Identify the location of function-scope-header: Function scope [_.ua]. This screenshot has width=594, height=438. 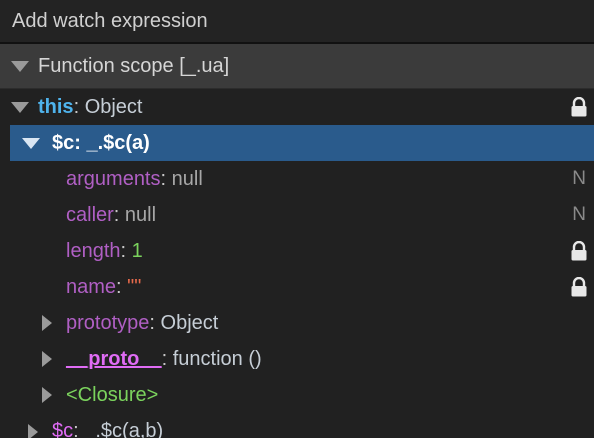
(297, 66).